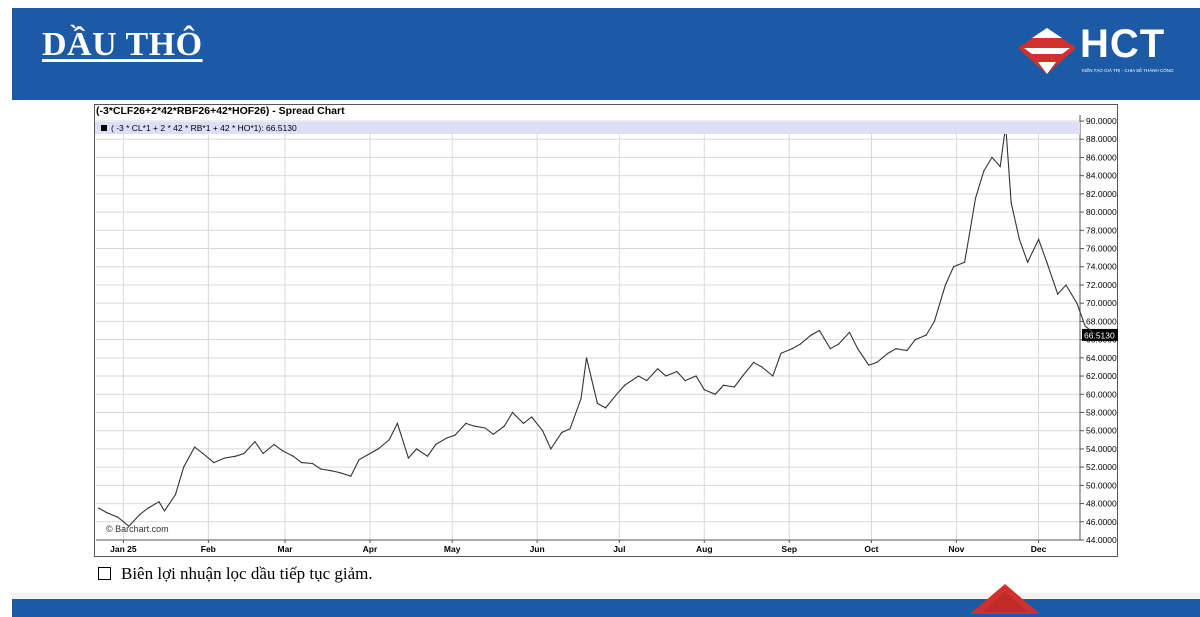 Image resolution: width=1200 pixels, height=617 pixels. What do you see at coordinates (452, 549) in the screenshot?
I see `x-tick-label: May` at bounding box center [452, 549].